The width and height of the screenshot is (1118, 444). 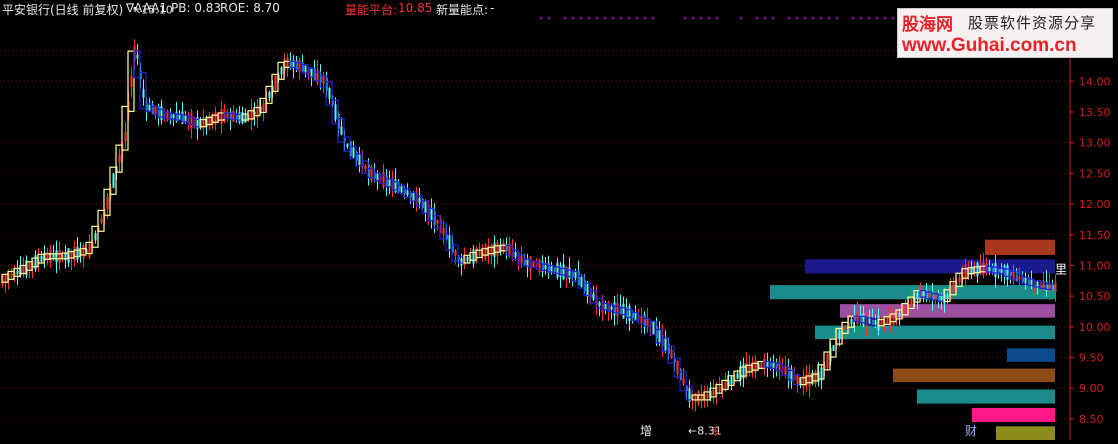 What do you see at coordinates (1061, 270) in the screenshot?
I see `side-label: 里` at bounding box center [1061, 270].